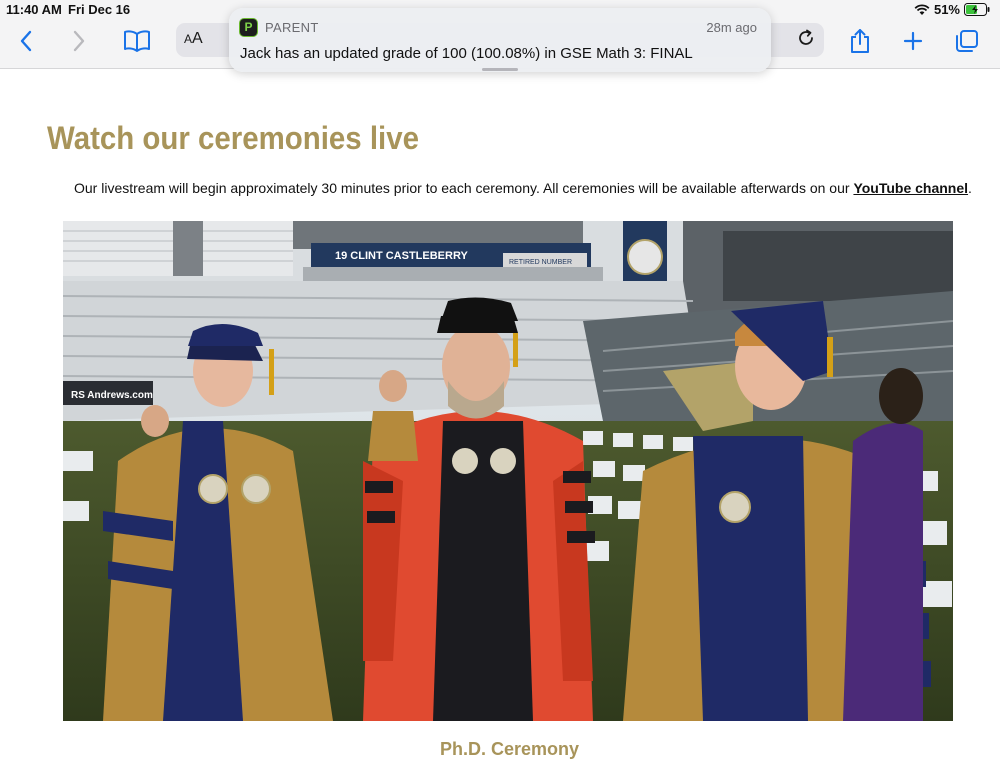  I want to click on notification-time: 28m ago, so click(731, 27).